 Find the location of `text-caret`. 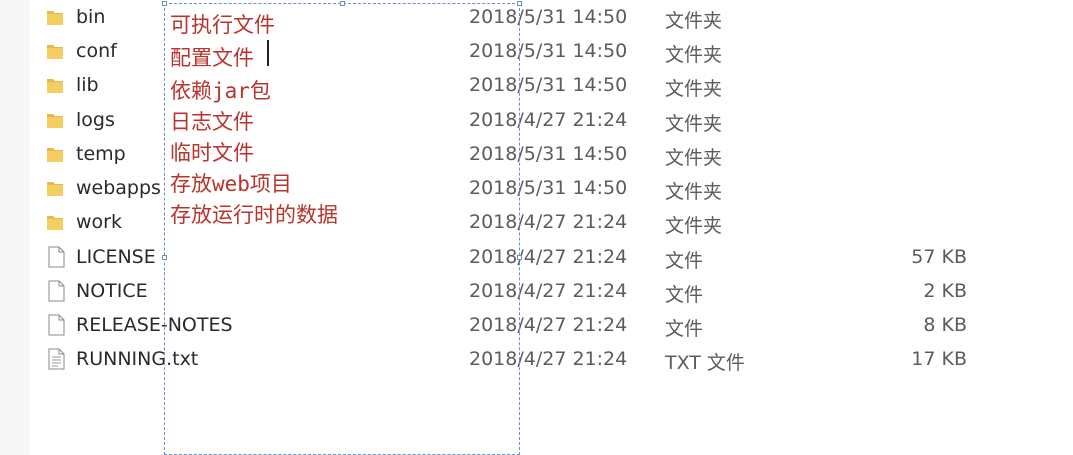

text-caret is located at coordinates (268, 53).